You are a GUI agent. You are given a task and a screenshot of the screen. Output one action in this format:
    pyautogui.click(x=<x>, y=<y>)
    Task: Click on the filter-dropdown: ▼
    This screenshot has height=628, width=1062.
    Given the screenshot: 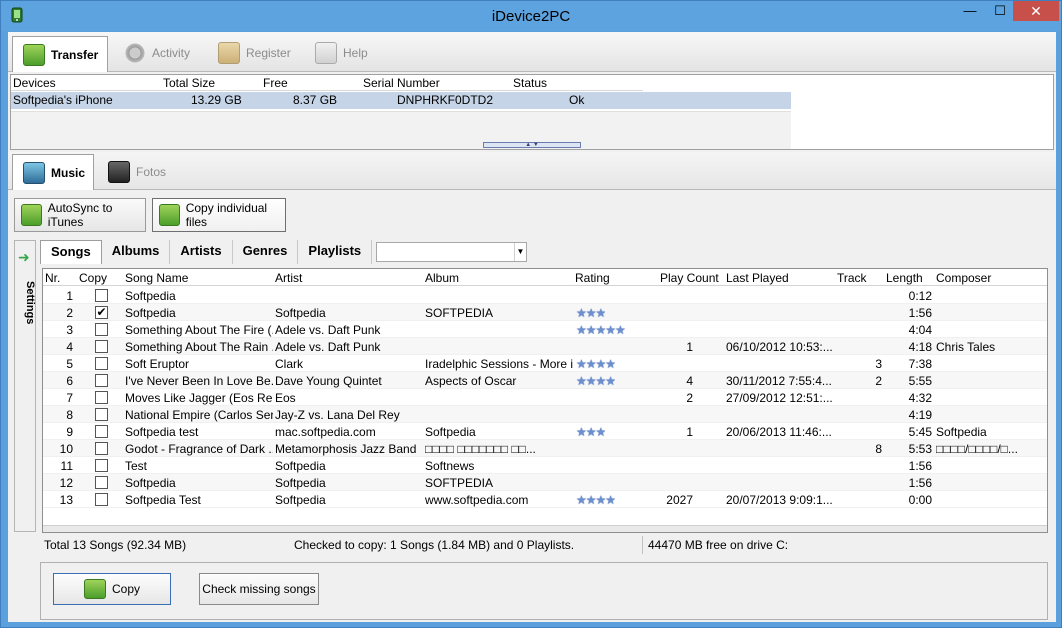 What is the action you would take?
    pyautogui.click(x=451, y=252)
    